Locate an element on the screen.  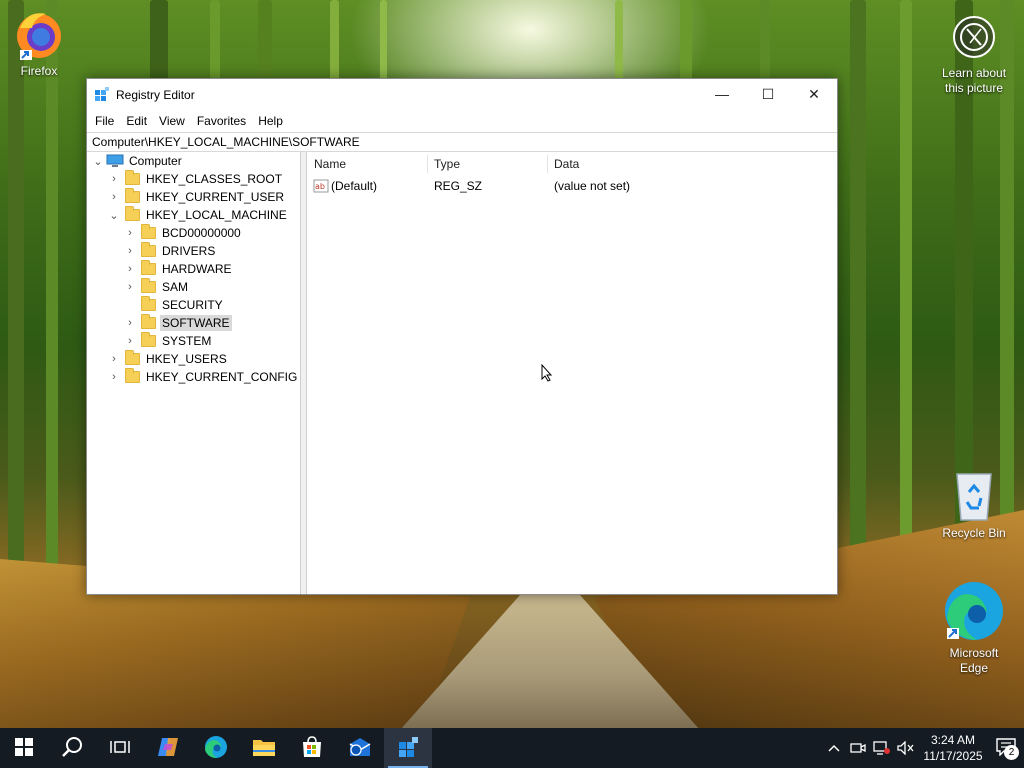
desktop-icon-microsoft-edge: Microsoft Edge is located at coordinates (974, 628).